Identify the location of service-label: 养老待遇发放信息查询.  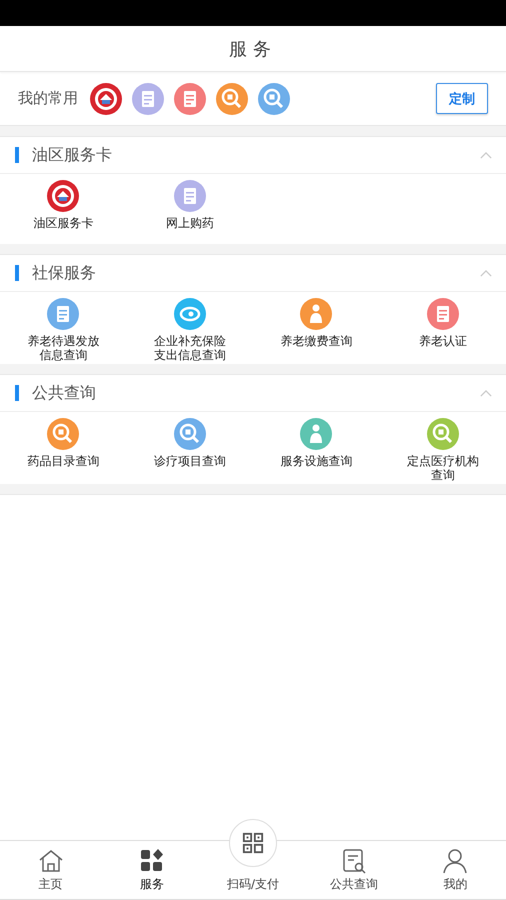
(63, 348).